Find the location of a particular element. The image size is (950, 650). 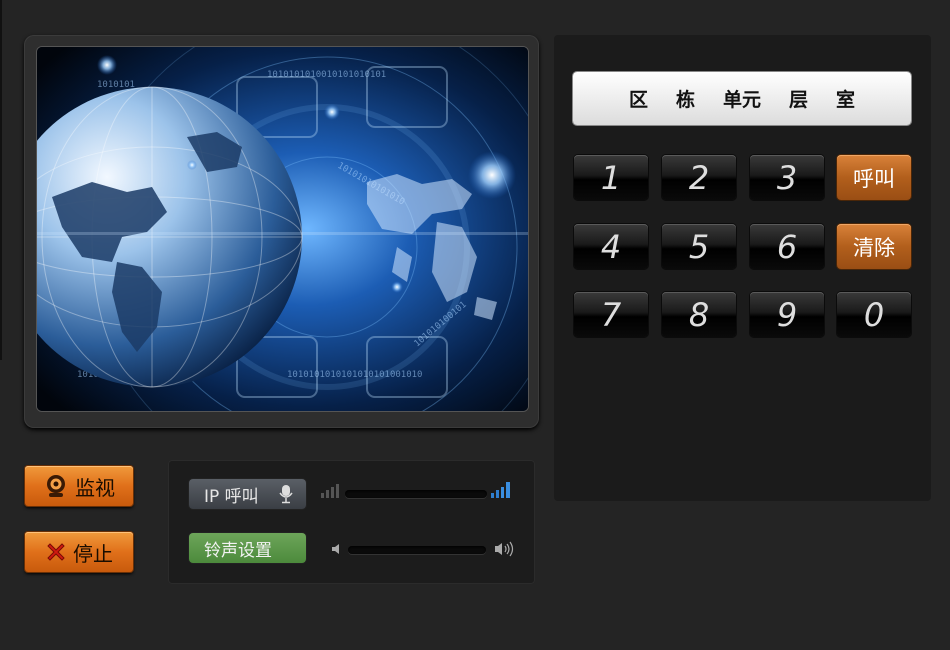

stop-button: 停止 is located at coordinates (79, 552).